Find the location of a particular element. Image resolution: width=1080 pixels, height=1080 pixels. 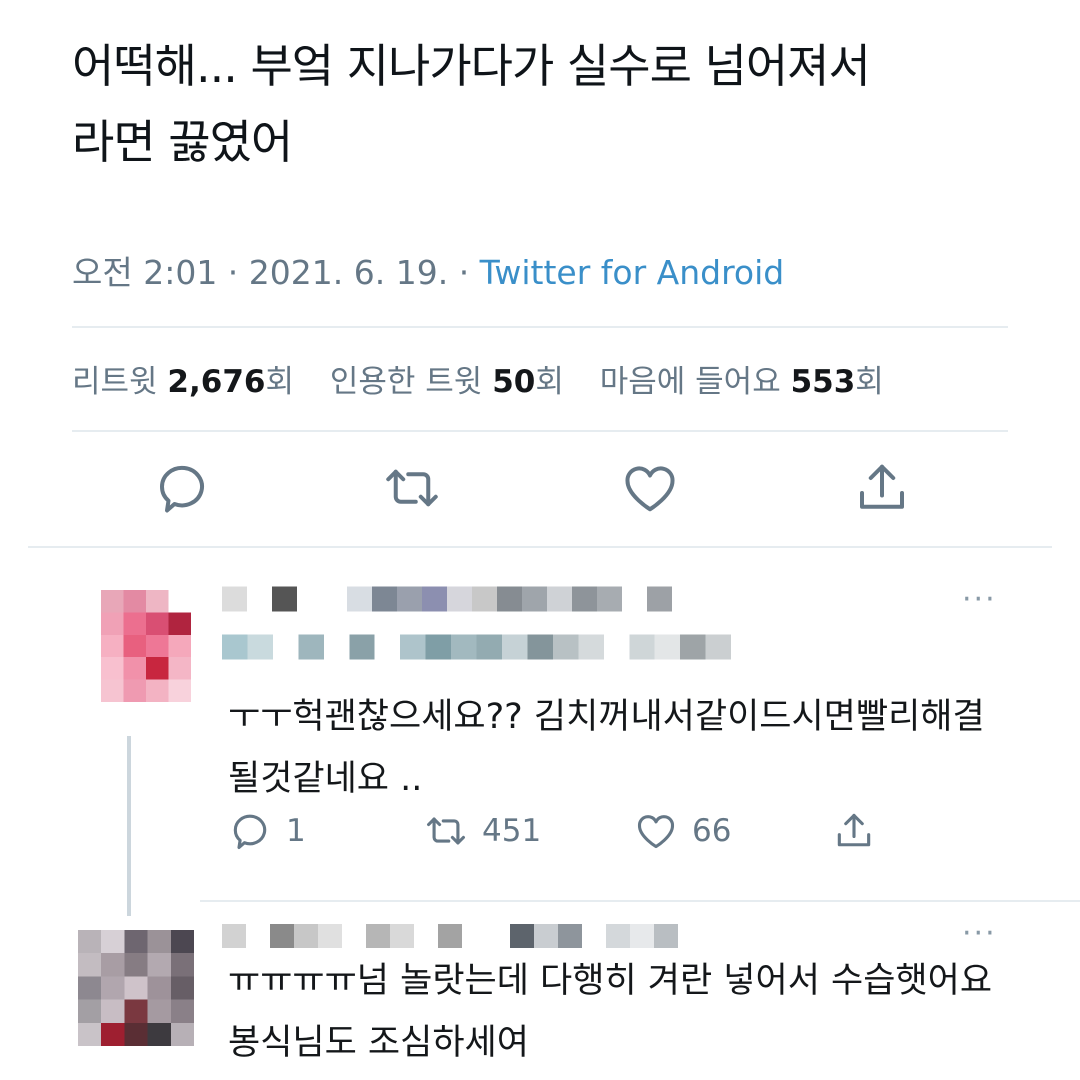

reply-button is located at coordinates (187, 493).